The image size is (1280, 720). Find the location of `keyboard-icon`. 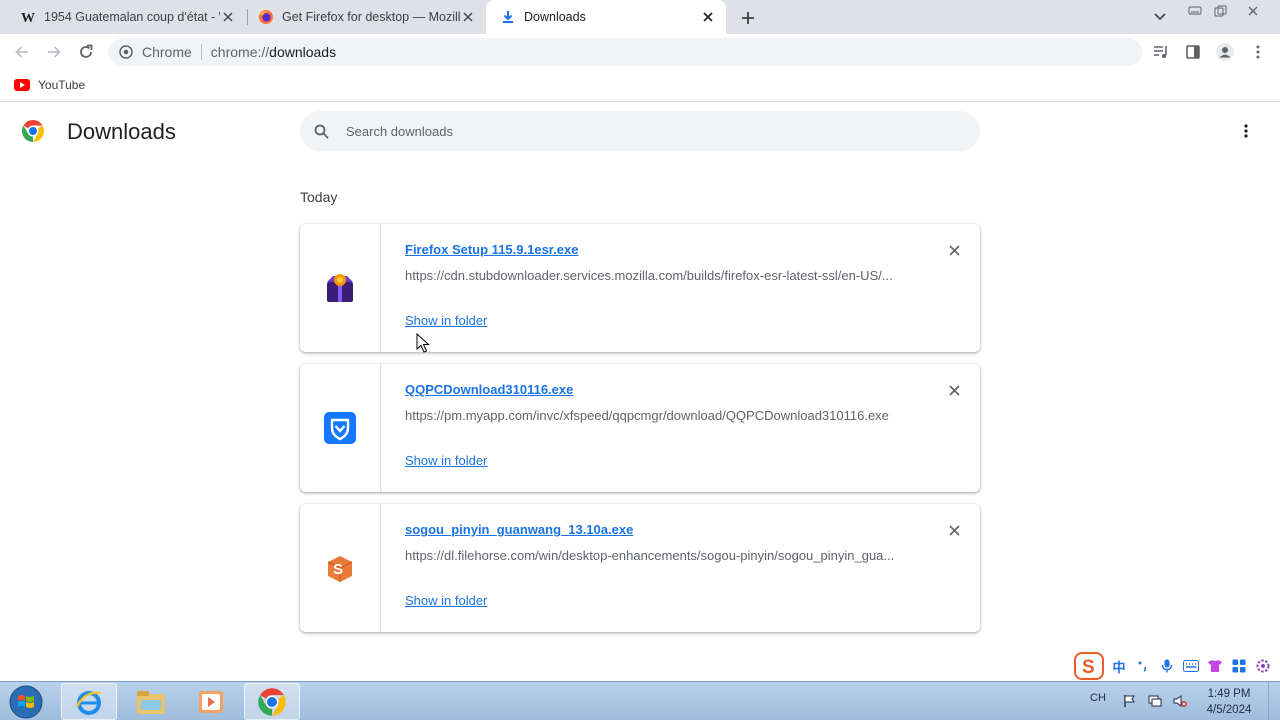

keyboard-icon is located at coordinates (1191, 666).